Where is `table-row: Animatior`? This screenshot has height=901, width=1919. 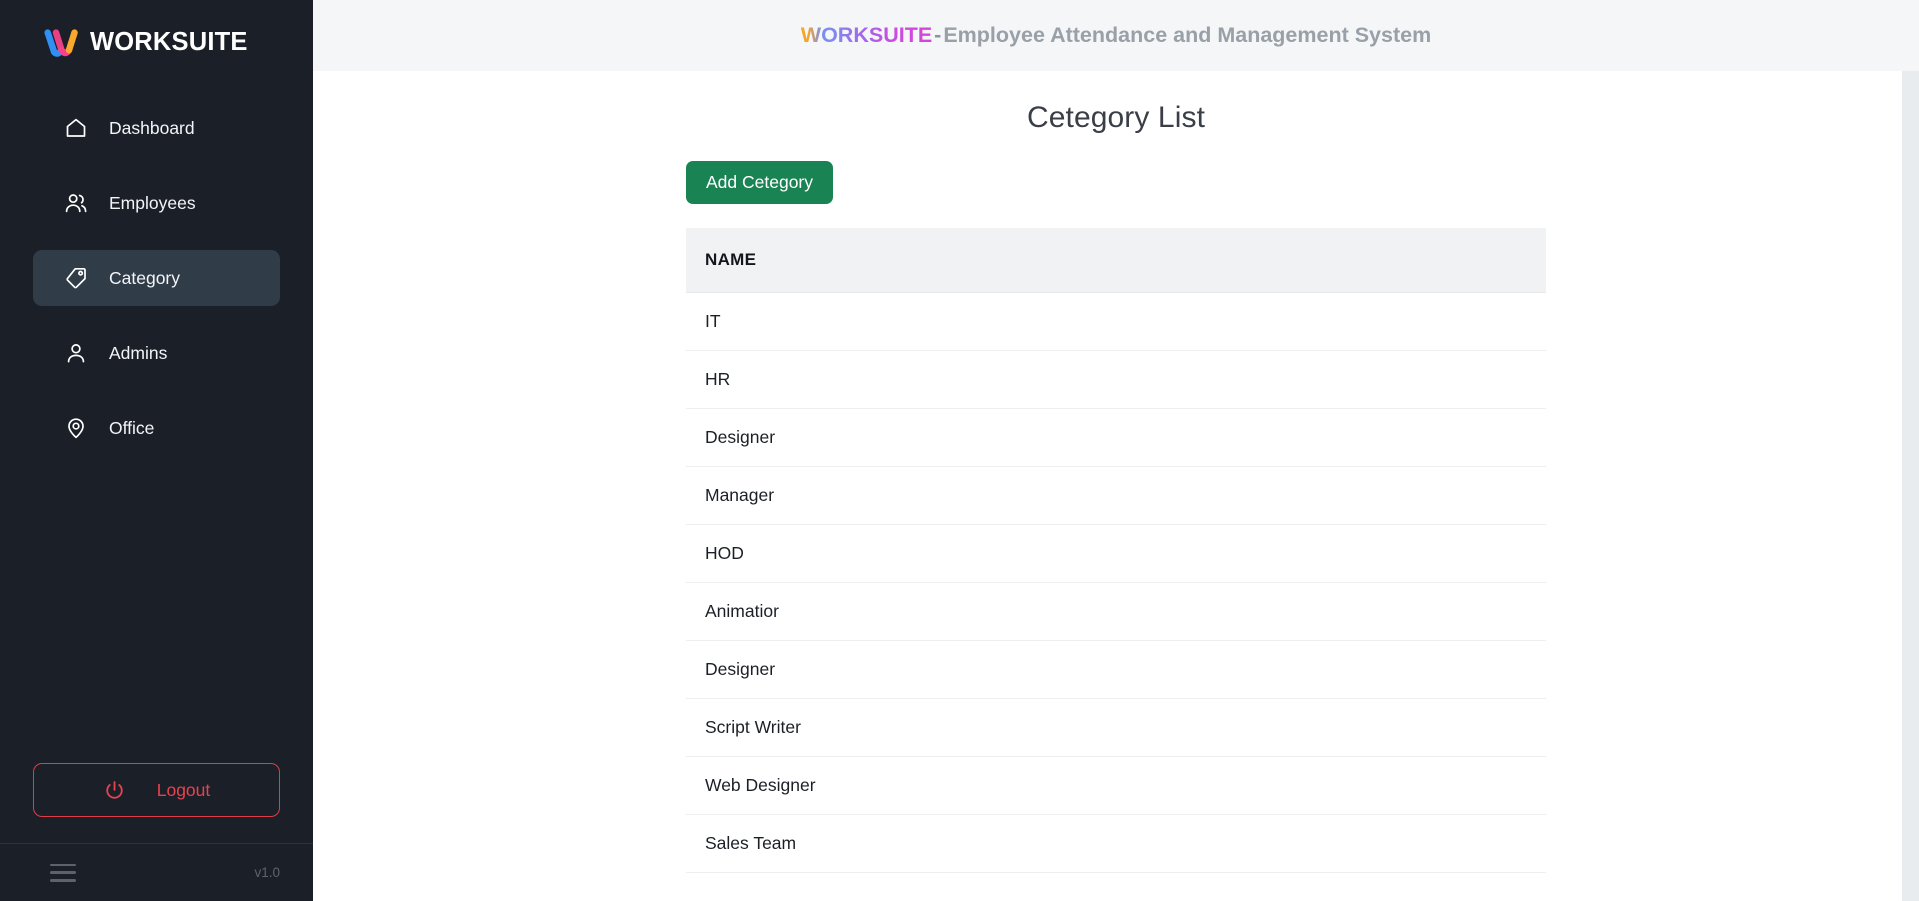 table-row: Animatior is located at coordinates (1116, 611).